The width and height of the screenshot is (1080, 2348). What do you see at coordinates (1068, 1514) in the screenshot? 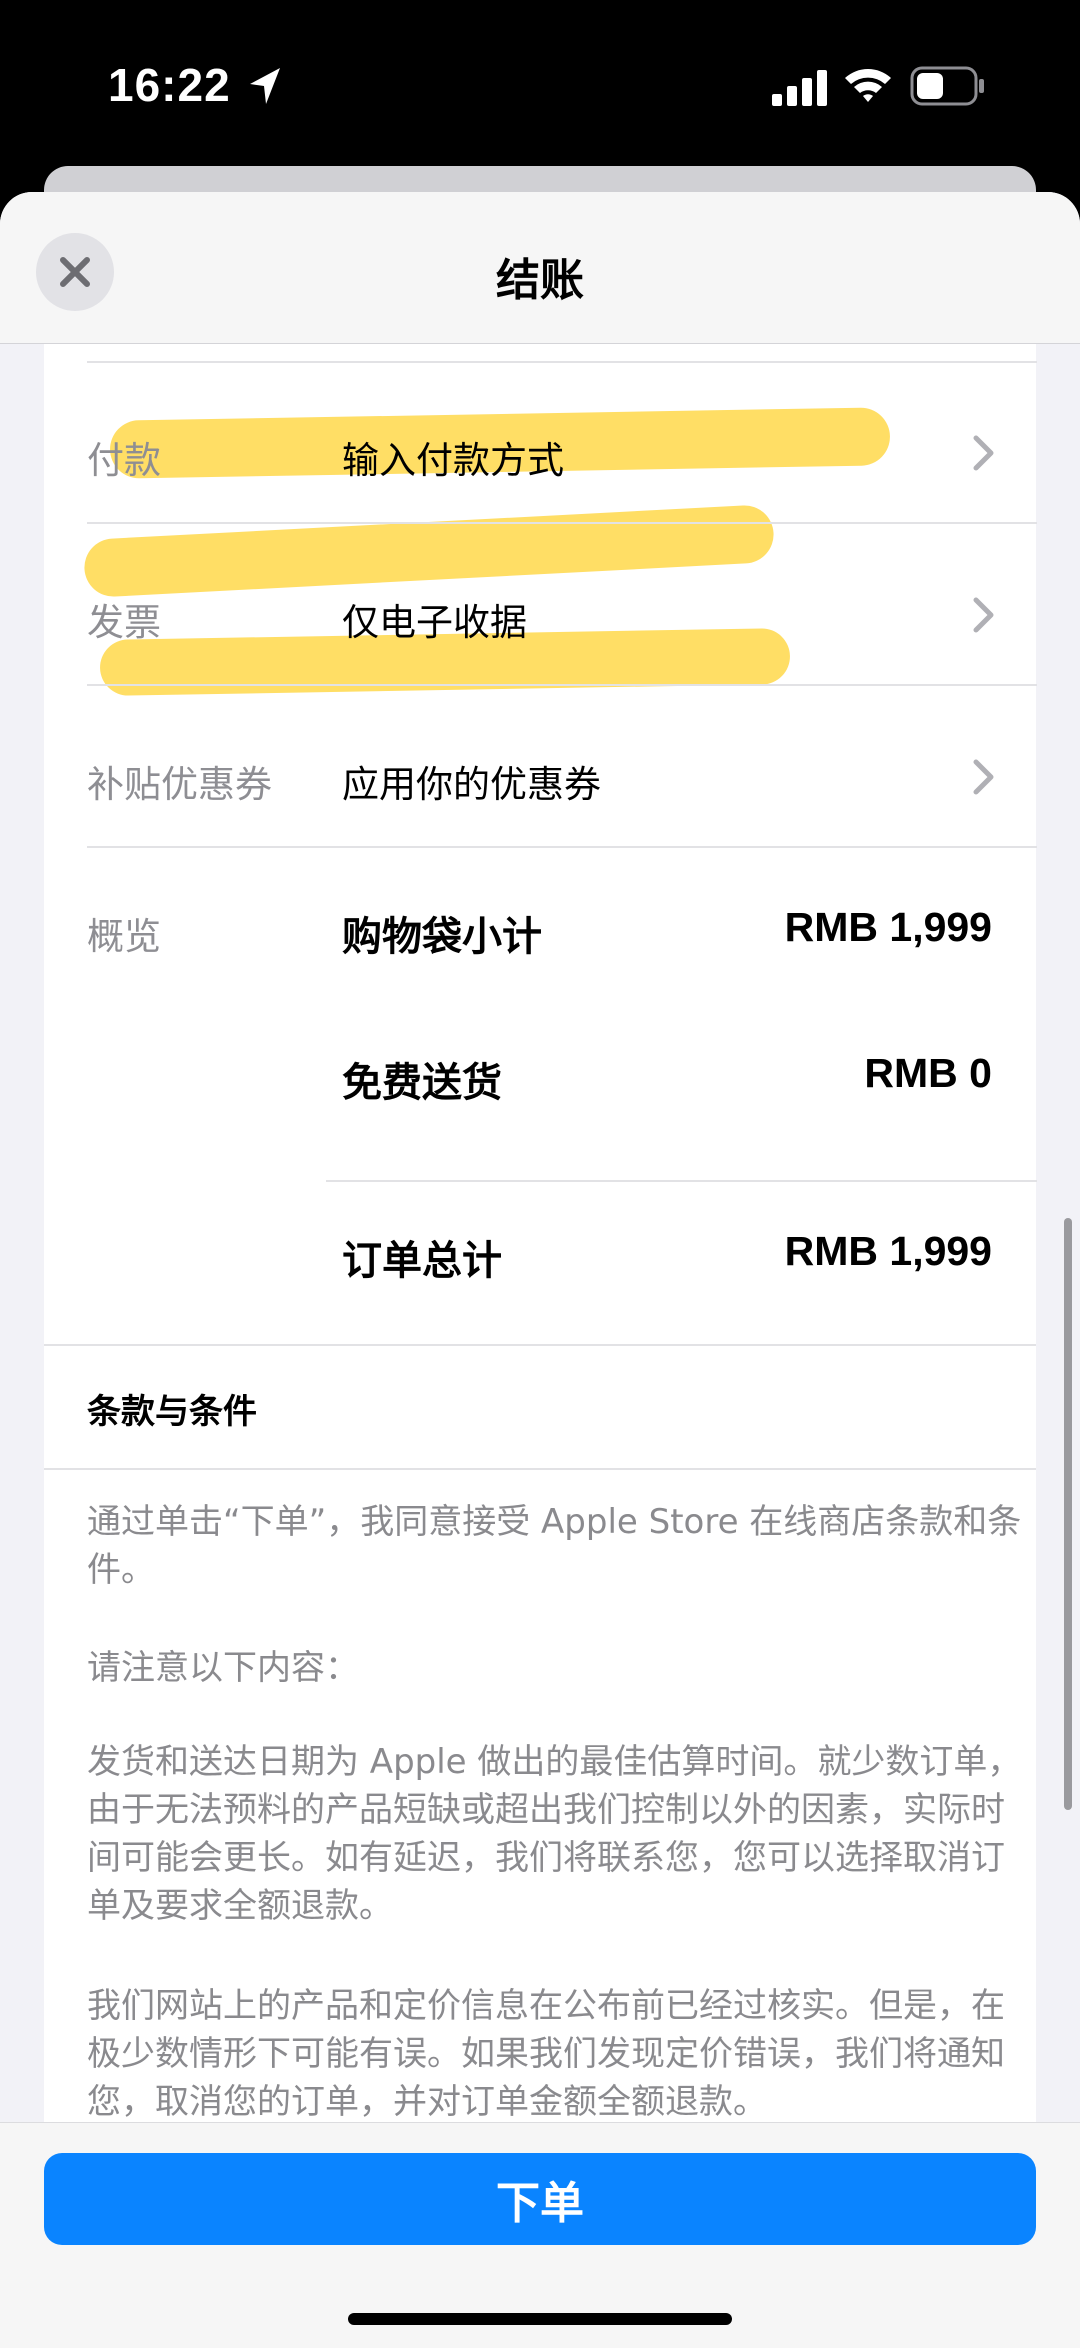
I see `scroll-indicator` at bounding box center [1068, 1514].